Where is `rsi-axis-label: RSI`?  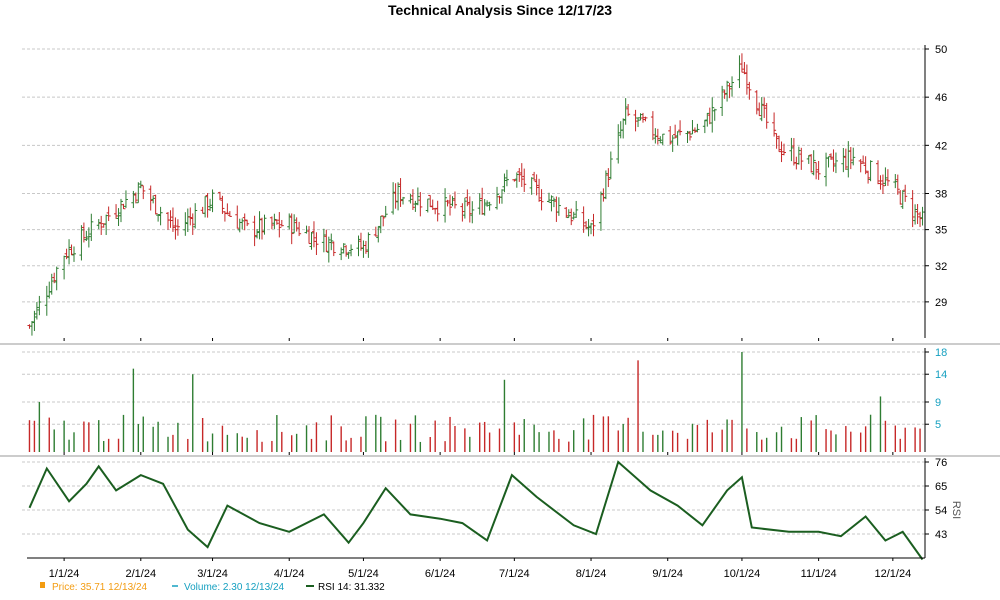 rsi-axis-label: RSI is located at coordinates (956, 510).